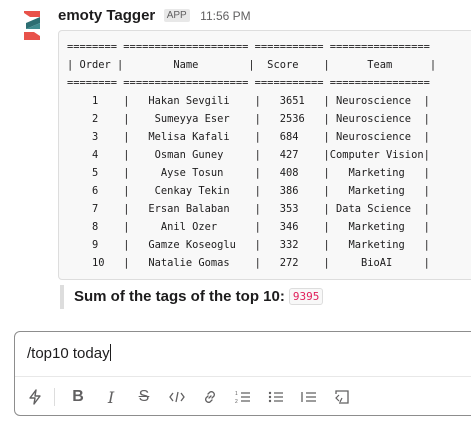 The height and width of the screenshot is (422, 471). What do you see at coordinates (111, 397) in the screenshot?
I see `italic-icon: I` at bounding box center [111, 397].